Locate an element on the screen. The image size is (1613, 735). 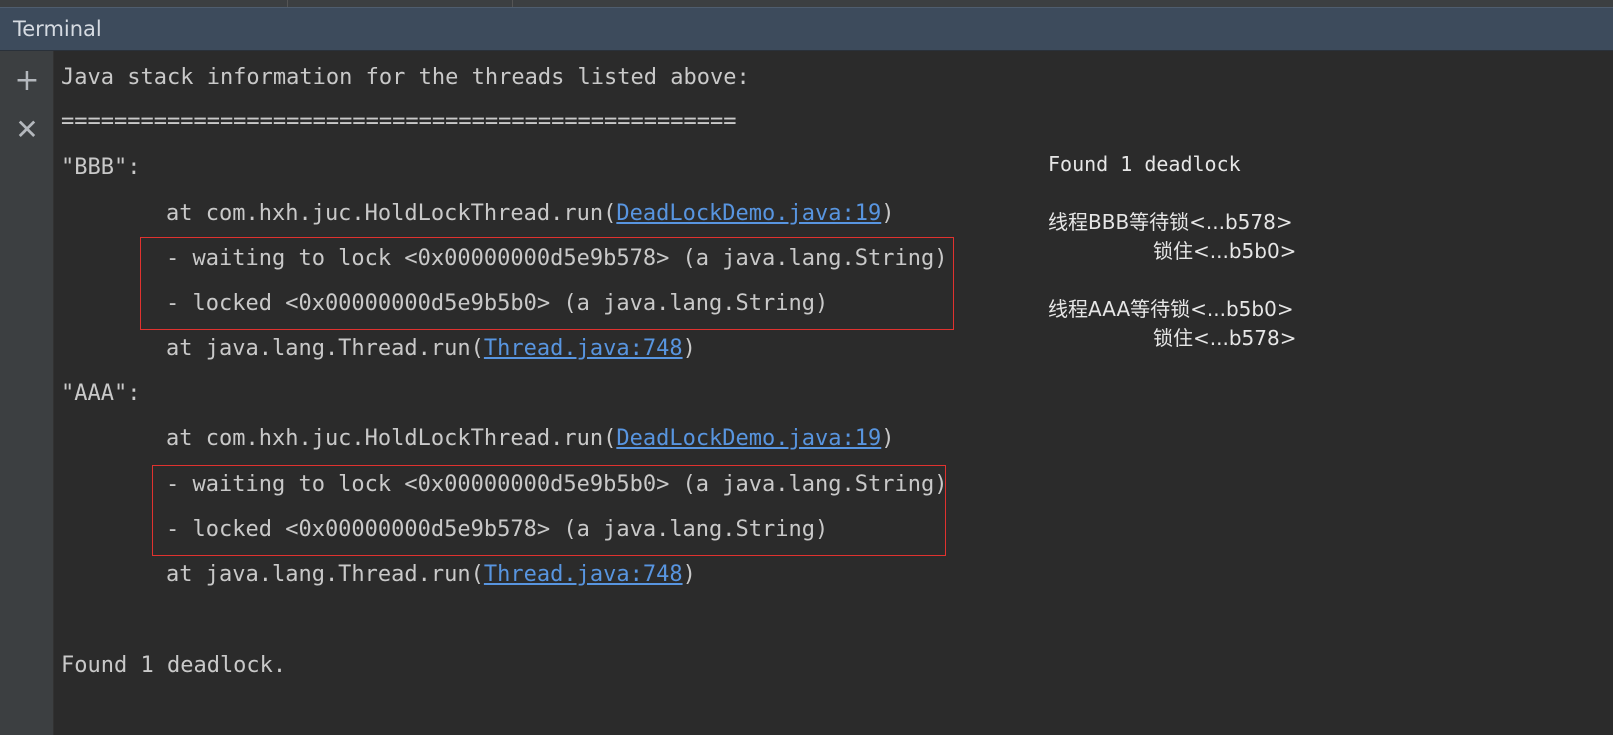
annotation-heading: Found 1 deadlock is located at coordinates (1144, 164).